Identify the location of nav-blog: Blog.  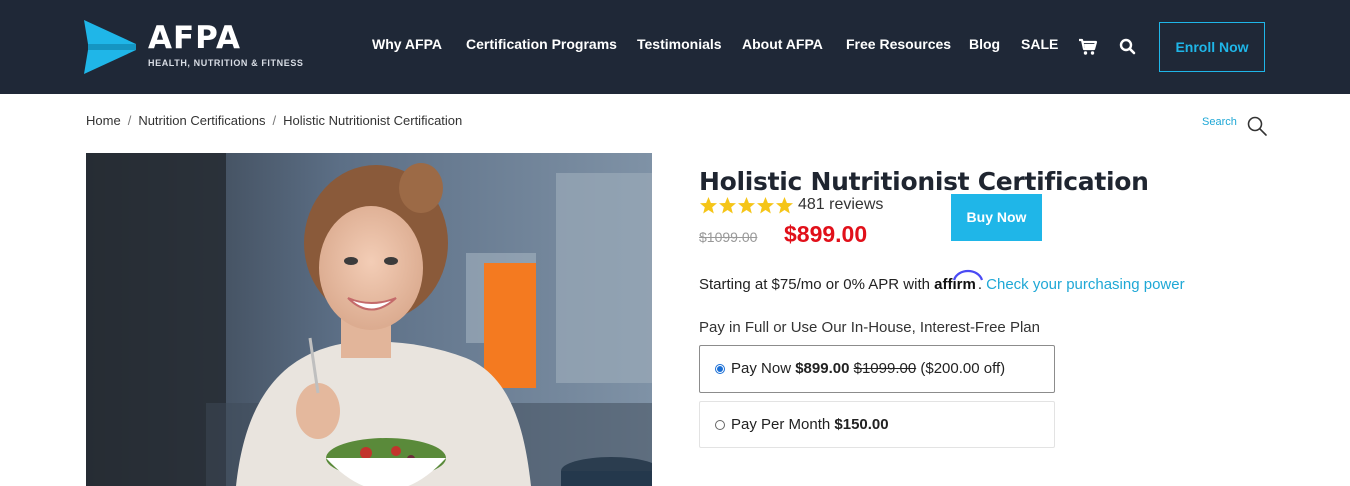
(984, 44).